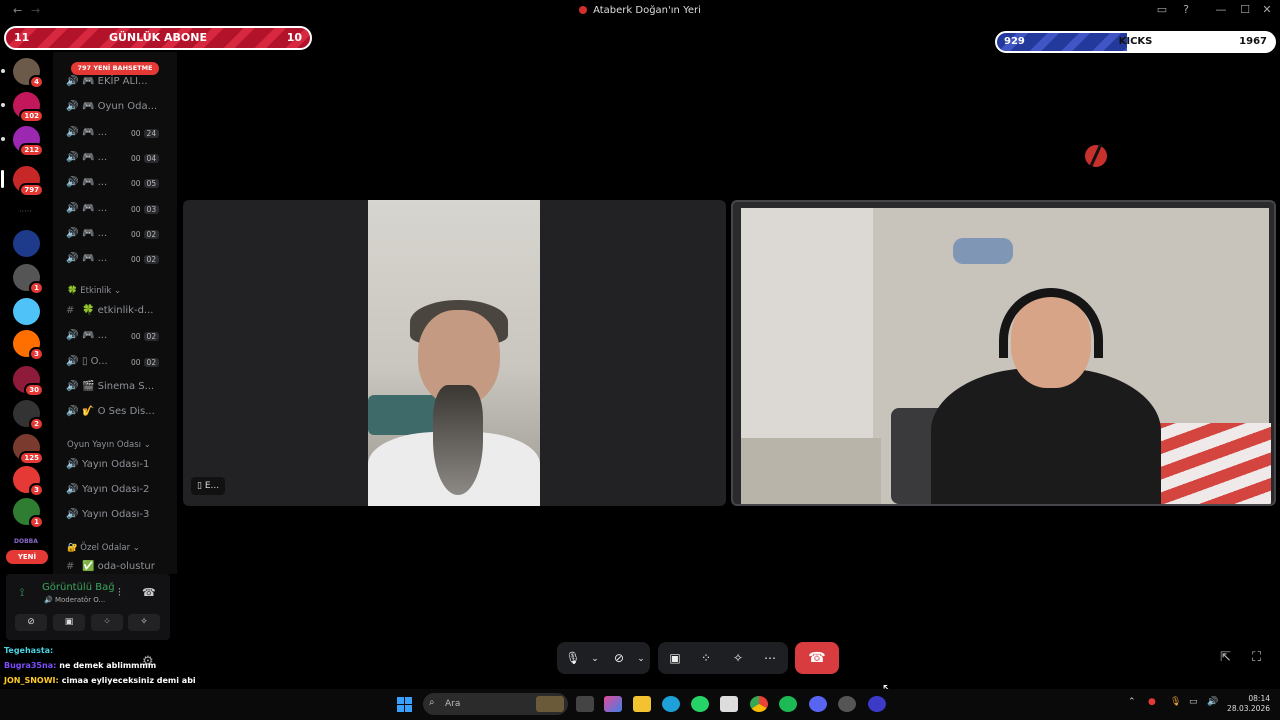 The width and height of the screenshot is (1280, 720). I want to click on help-icon: ?, so click(1186, 9).